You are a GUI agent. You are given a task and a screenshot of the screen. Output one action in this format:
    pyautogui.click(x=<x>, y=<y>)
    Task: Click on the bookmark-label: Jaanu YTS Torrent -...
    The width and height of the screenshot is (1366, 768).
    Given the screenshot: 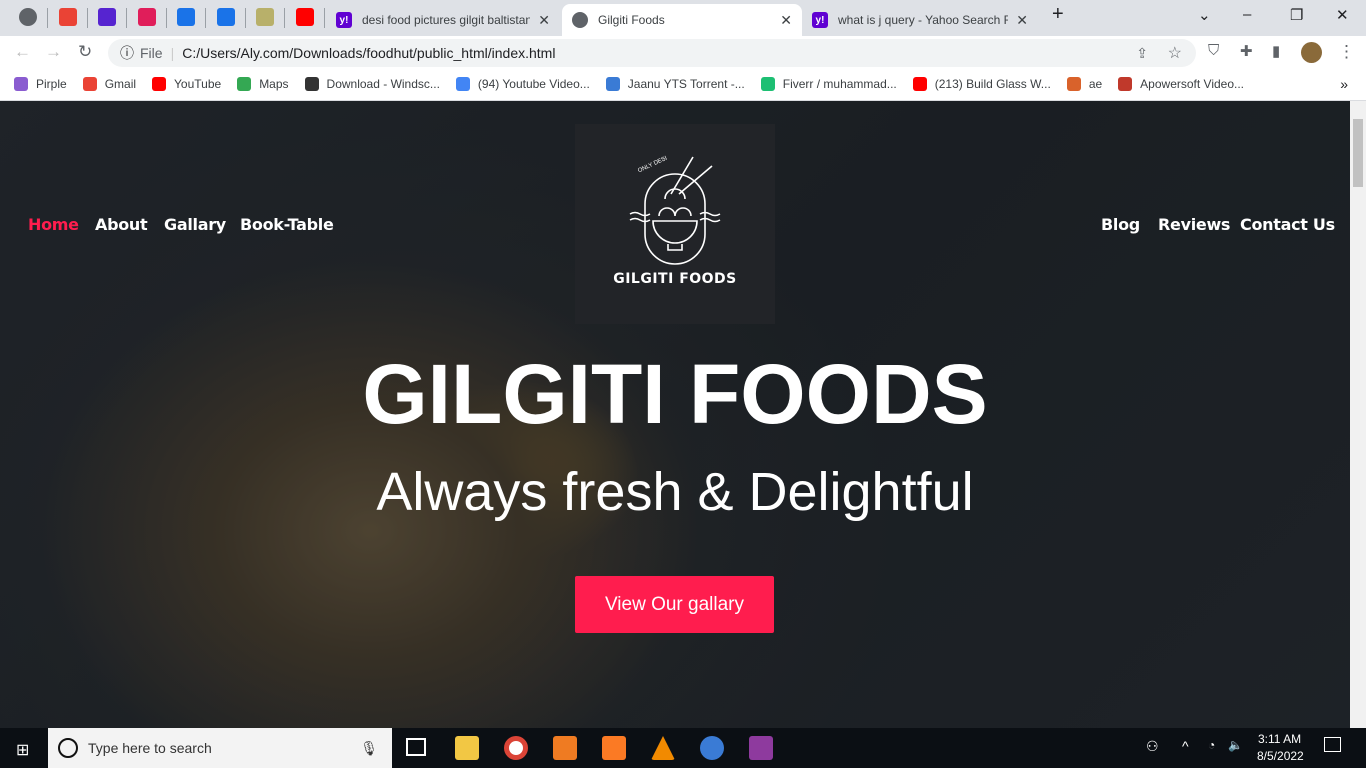 What is the action you would take?
    pyautogui.click(x=686, y=84)
    